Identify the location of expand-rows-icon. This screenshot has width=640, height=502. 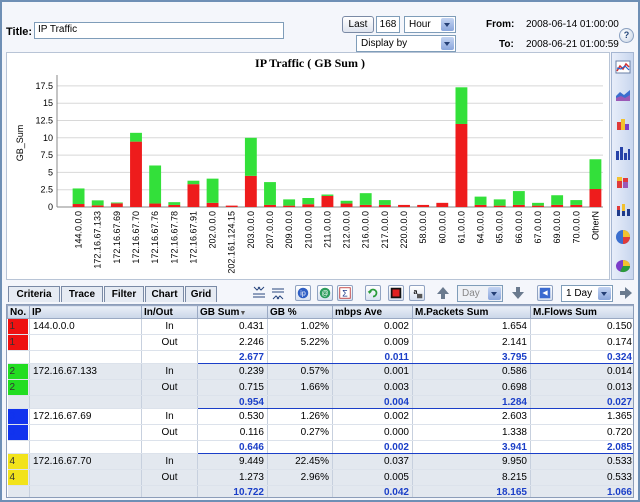
(278, 293).